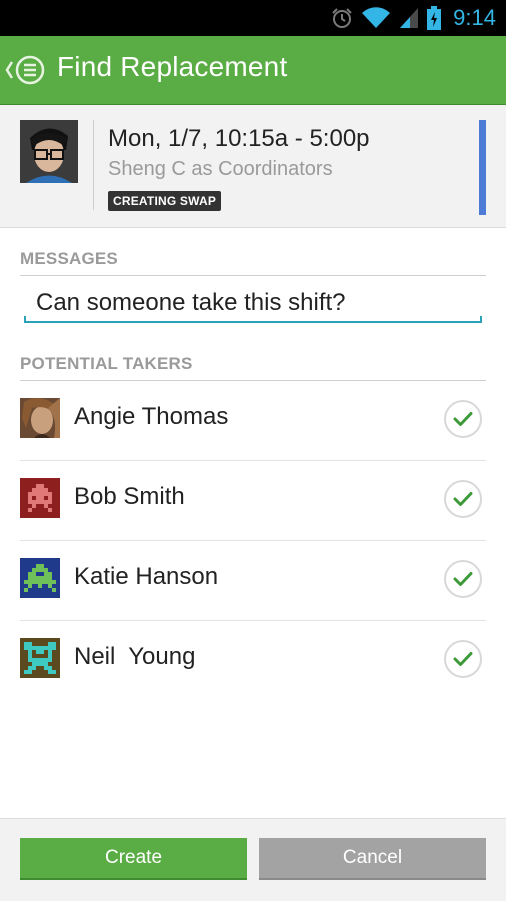 This screenshot has width=506, height=901. I want to click on taker-row: Bob Smith, so click(253, 501).